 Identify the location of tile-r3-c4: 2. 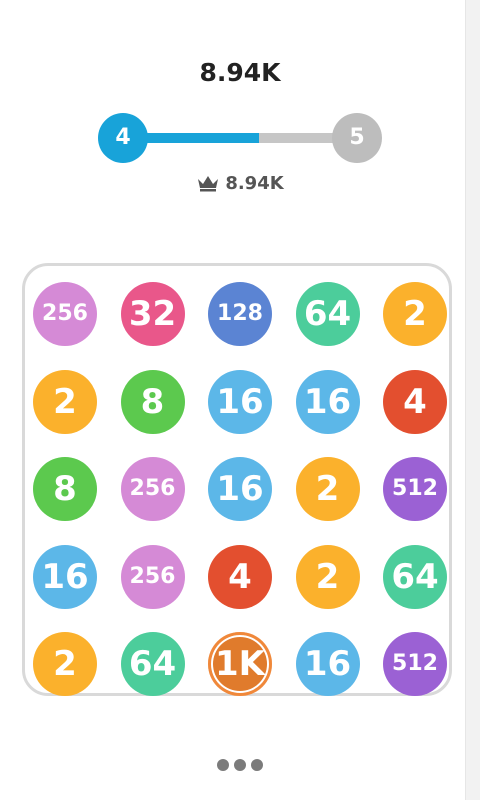
(327, 489).